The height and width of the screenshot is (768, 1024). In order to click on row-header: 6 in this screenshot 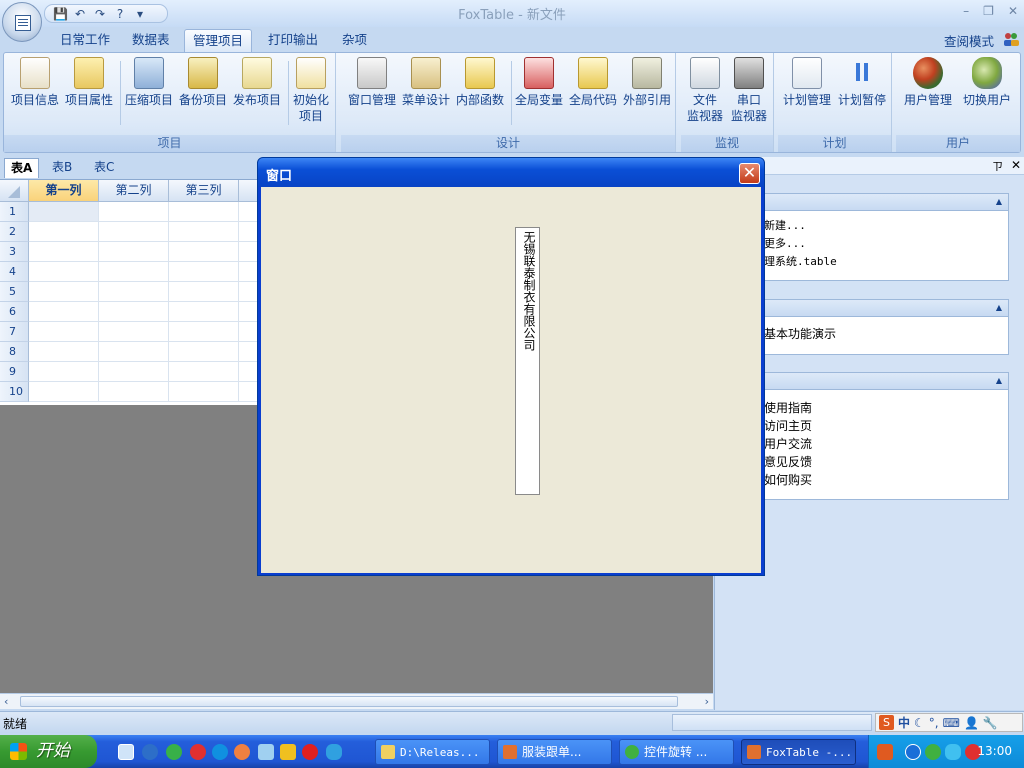, I will do `click(14, 312)`.